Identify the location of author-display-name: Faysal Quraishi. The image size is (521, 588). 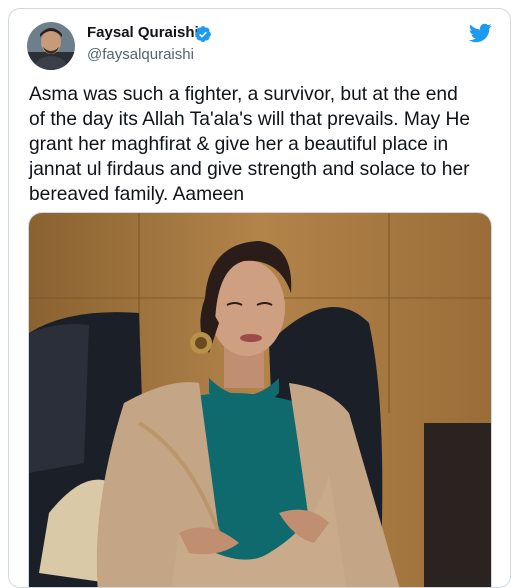
(143, 32).